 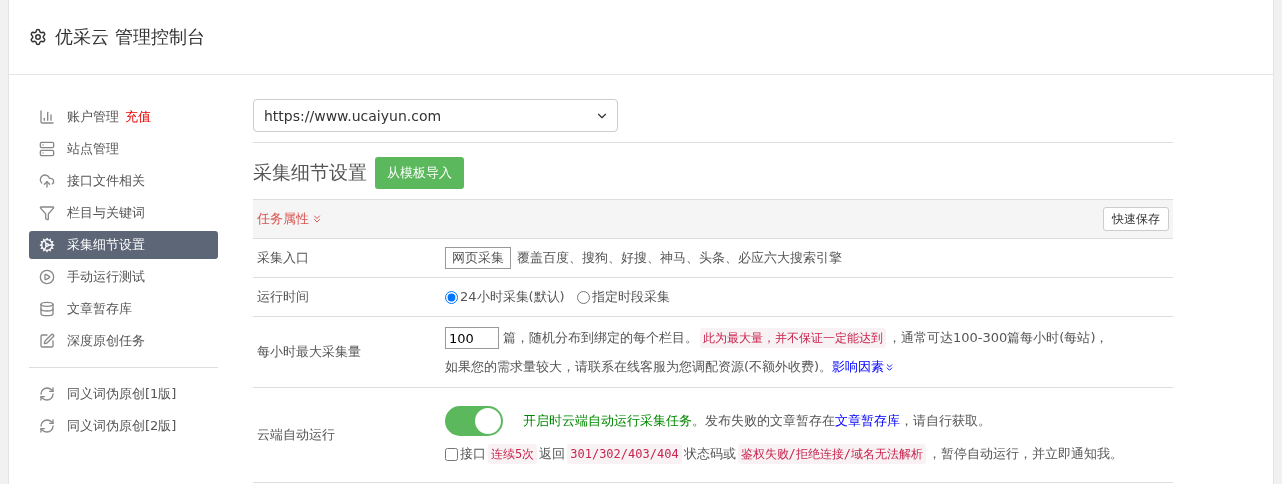 What do you see at coordinates (600, 338) in the screenshot?
I see `description-text: 篇，随机分布到绑定的每个栏目。` at bounding box center [600, 338].